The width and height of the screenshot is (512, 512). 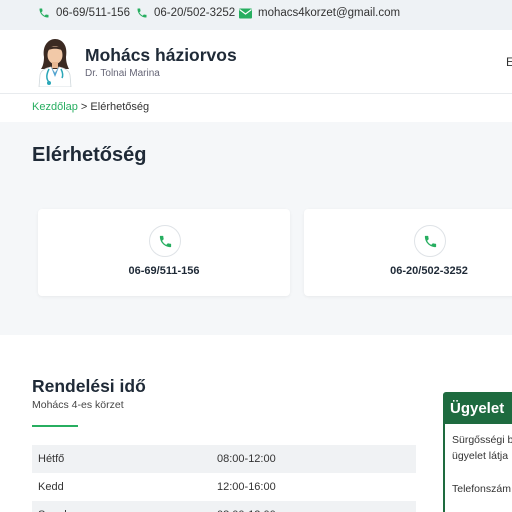 I want to click on duty-line-1: Sürgősségi b, so click(x=482, y=440).